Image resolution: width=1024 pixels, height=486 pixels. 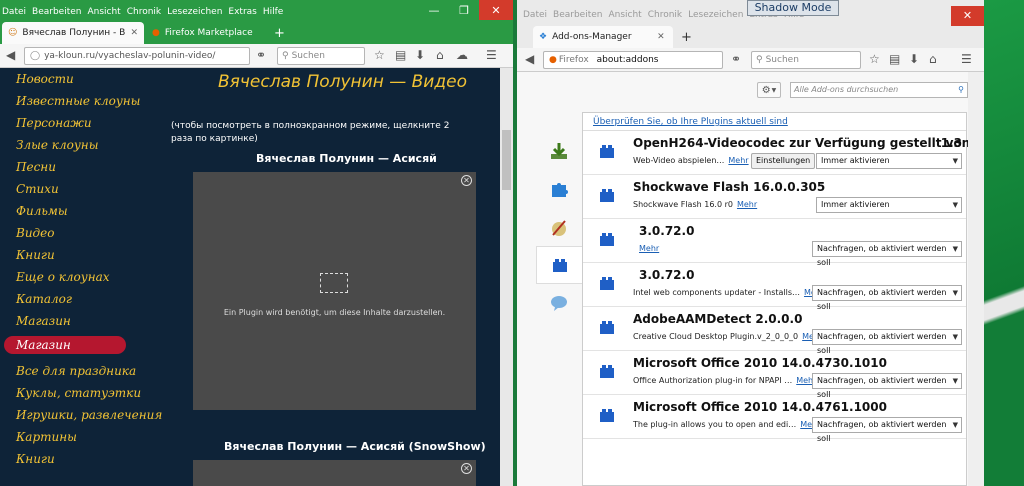 I want to click on nav-item: Фильмы, so click(x=101, y=211).